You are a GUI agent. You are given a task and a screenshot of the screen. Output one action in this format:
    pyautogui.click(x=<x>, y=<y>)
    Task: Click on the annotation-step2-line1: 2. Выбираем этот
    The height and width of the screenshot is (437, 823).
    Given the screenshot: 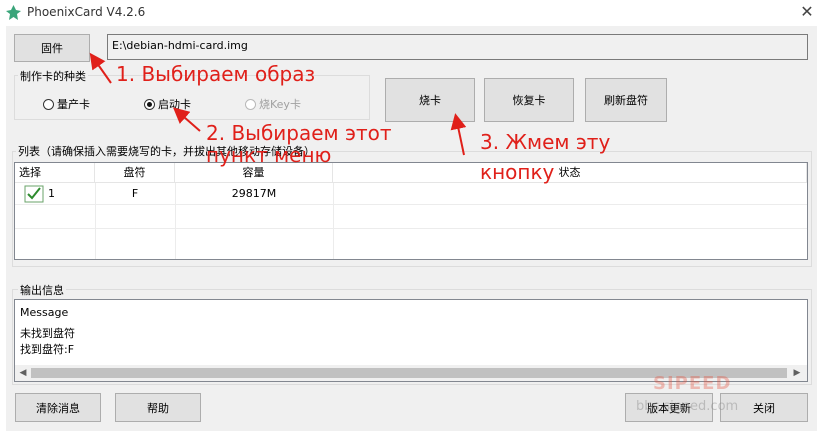 What is the action you would take?
    pyautogui.click(x=299, y=133)
    